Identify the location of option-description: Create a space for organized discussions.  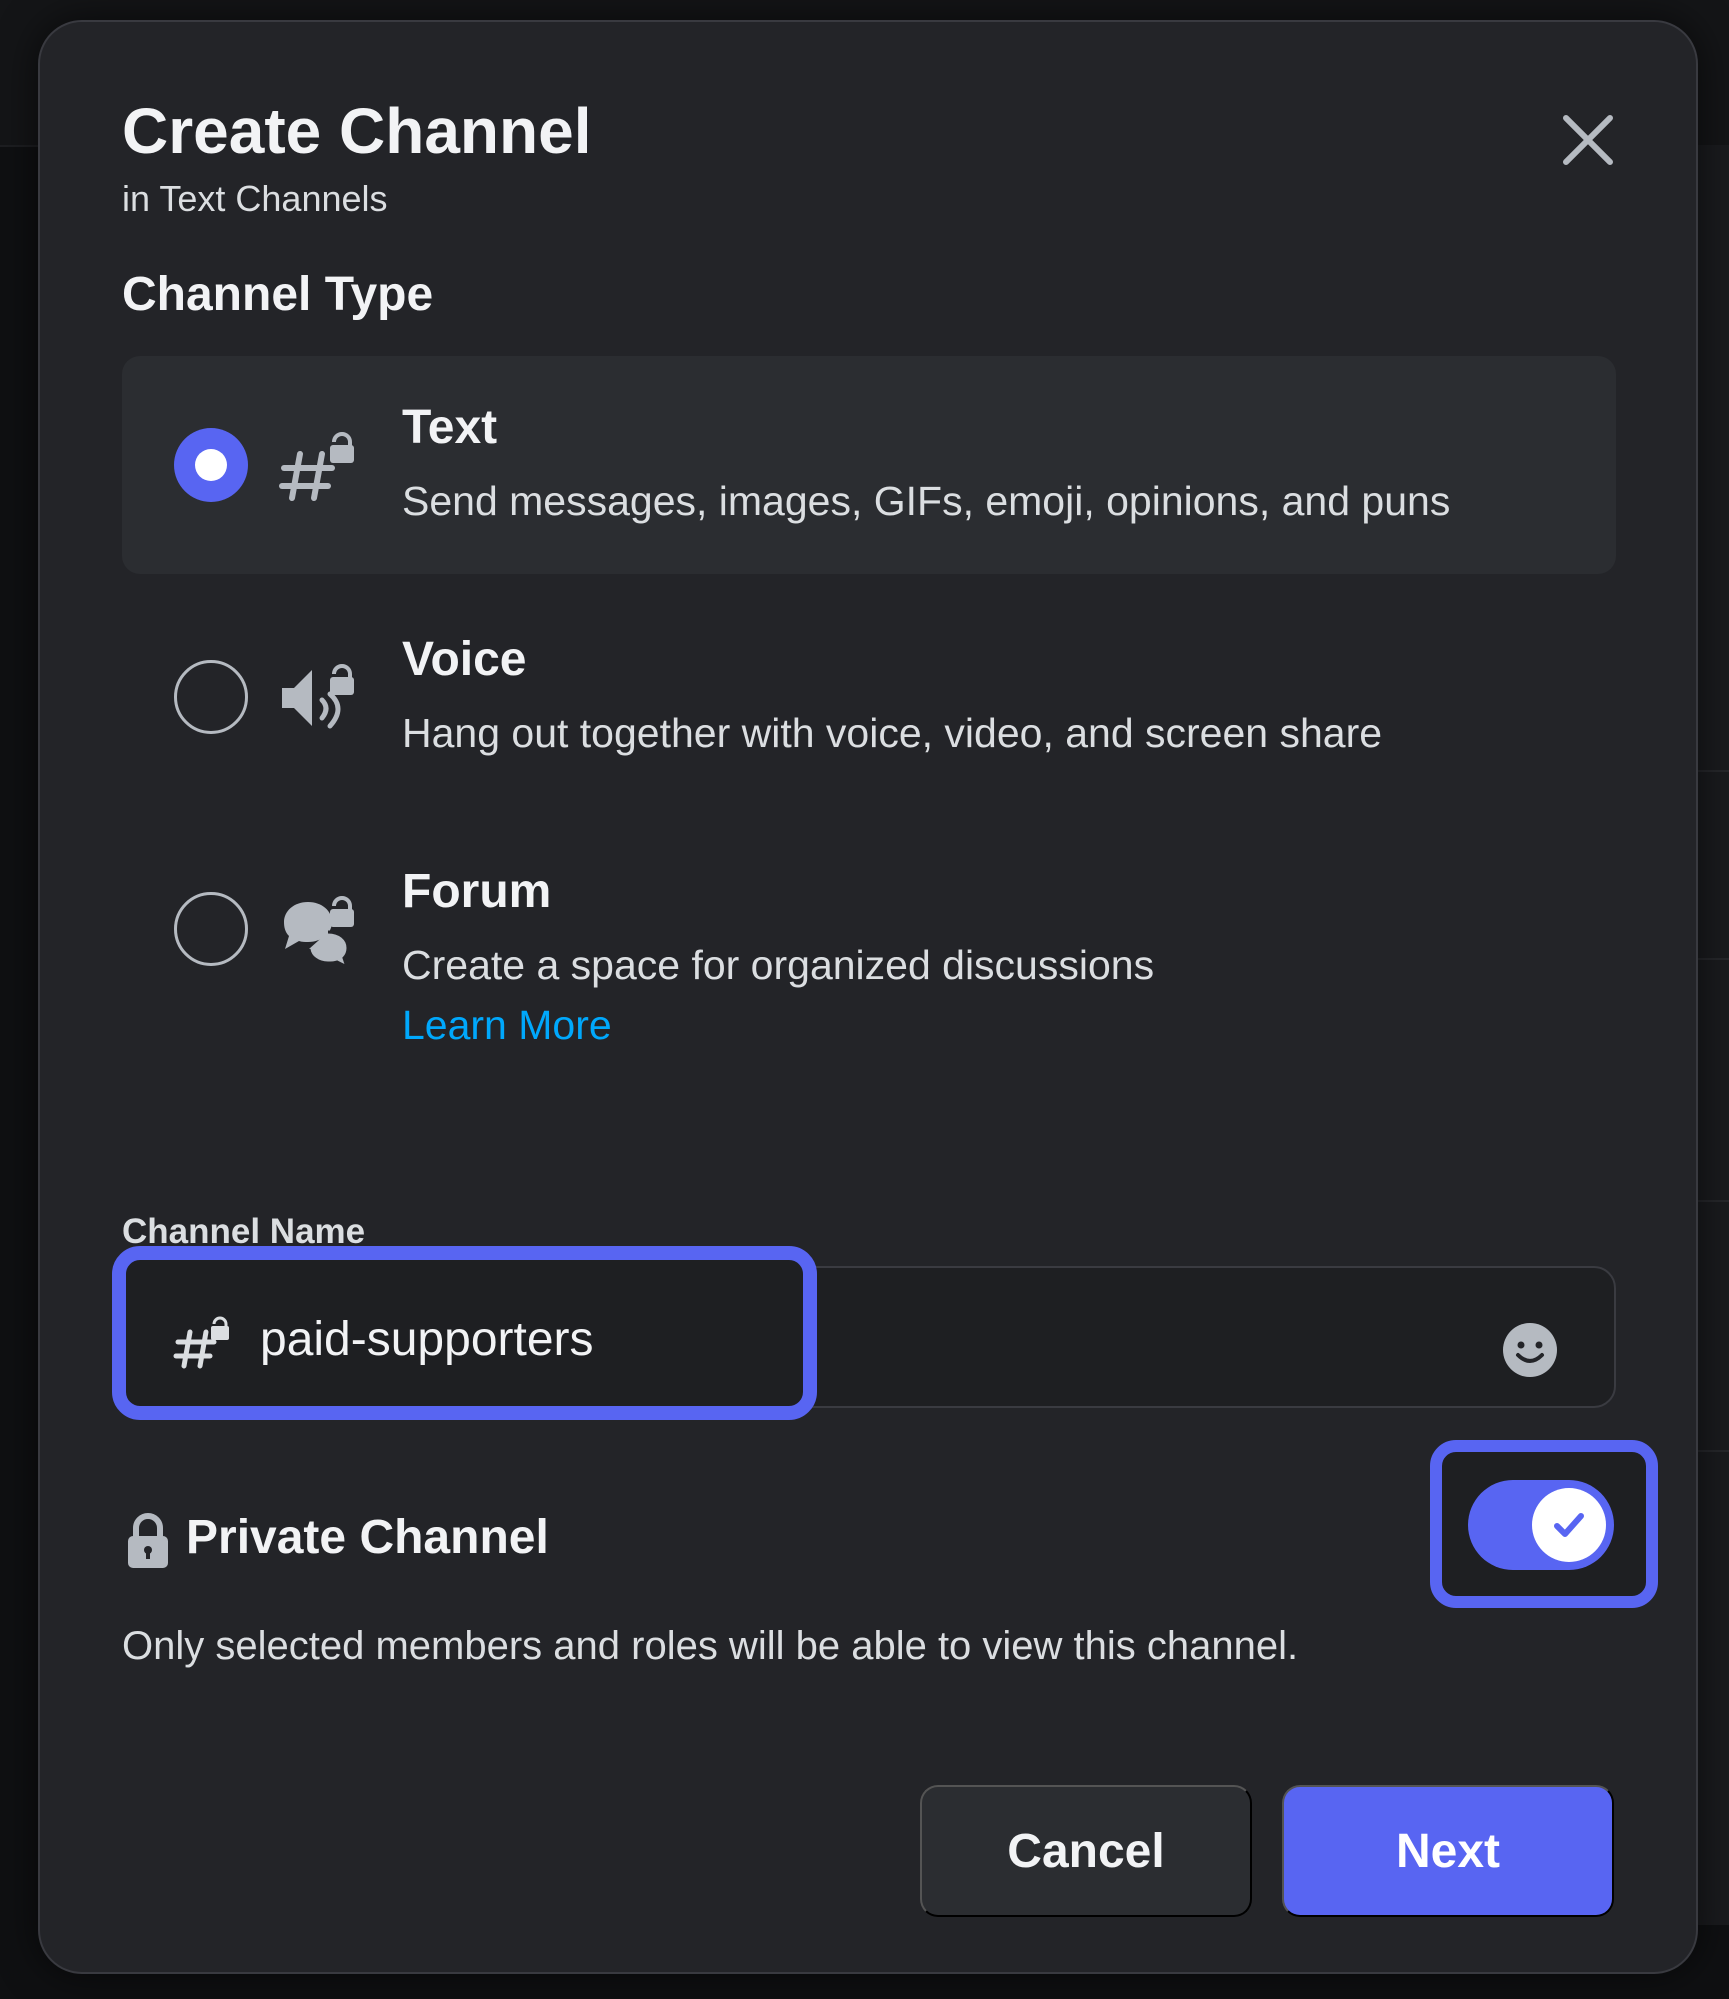
(778, 965).